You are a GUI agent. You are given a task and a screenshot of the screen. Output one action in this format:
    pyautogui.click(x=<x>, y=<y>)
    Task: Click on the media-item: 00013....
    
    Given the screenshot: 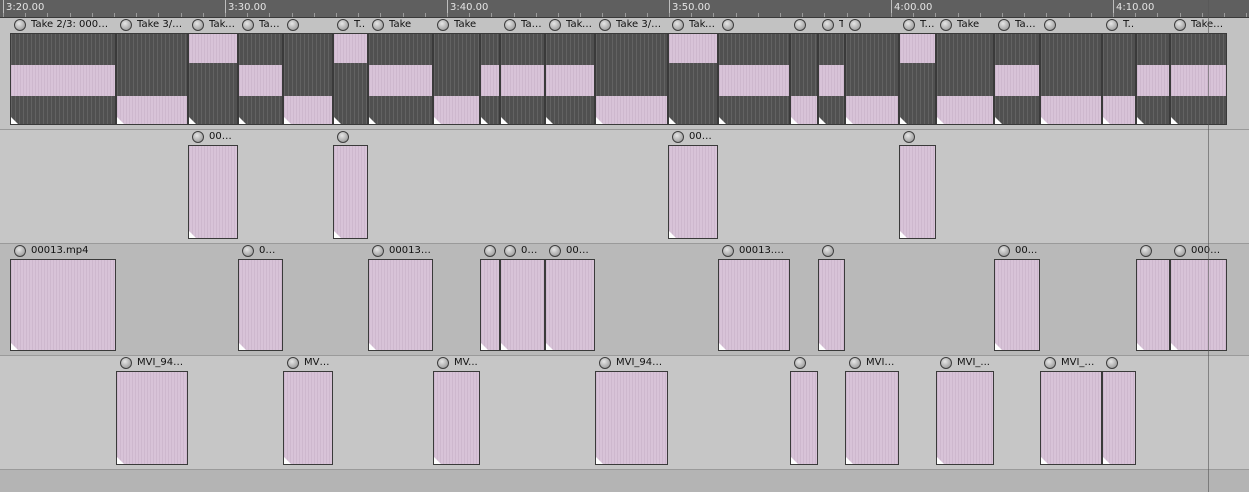 What is the action you would take?
    pyautogui.click(x=400, y=300)
    